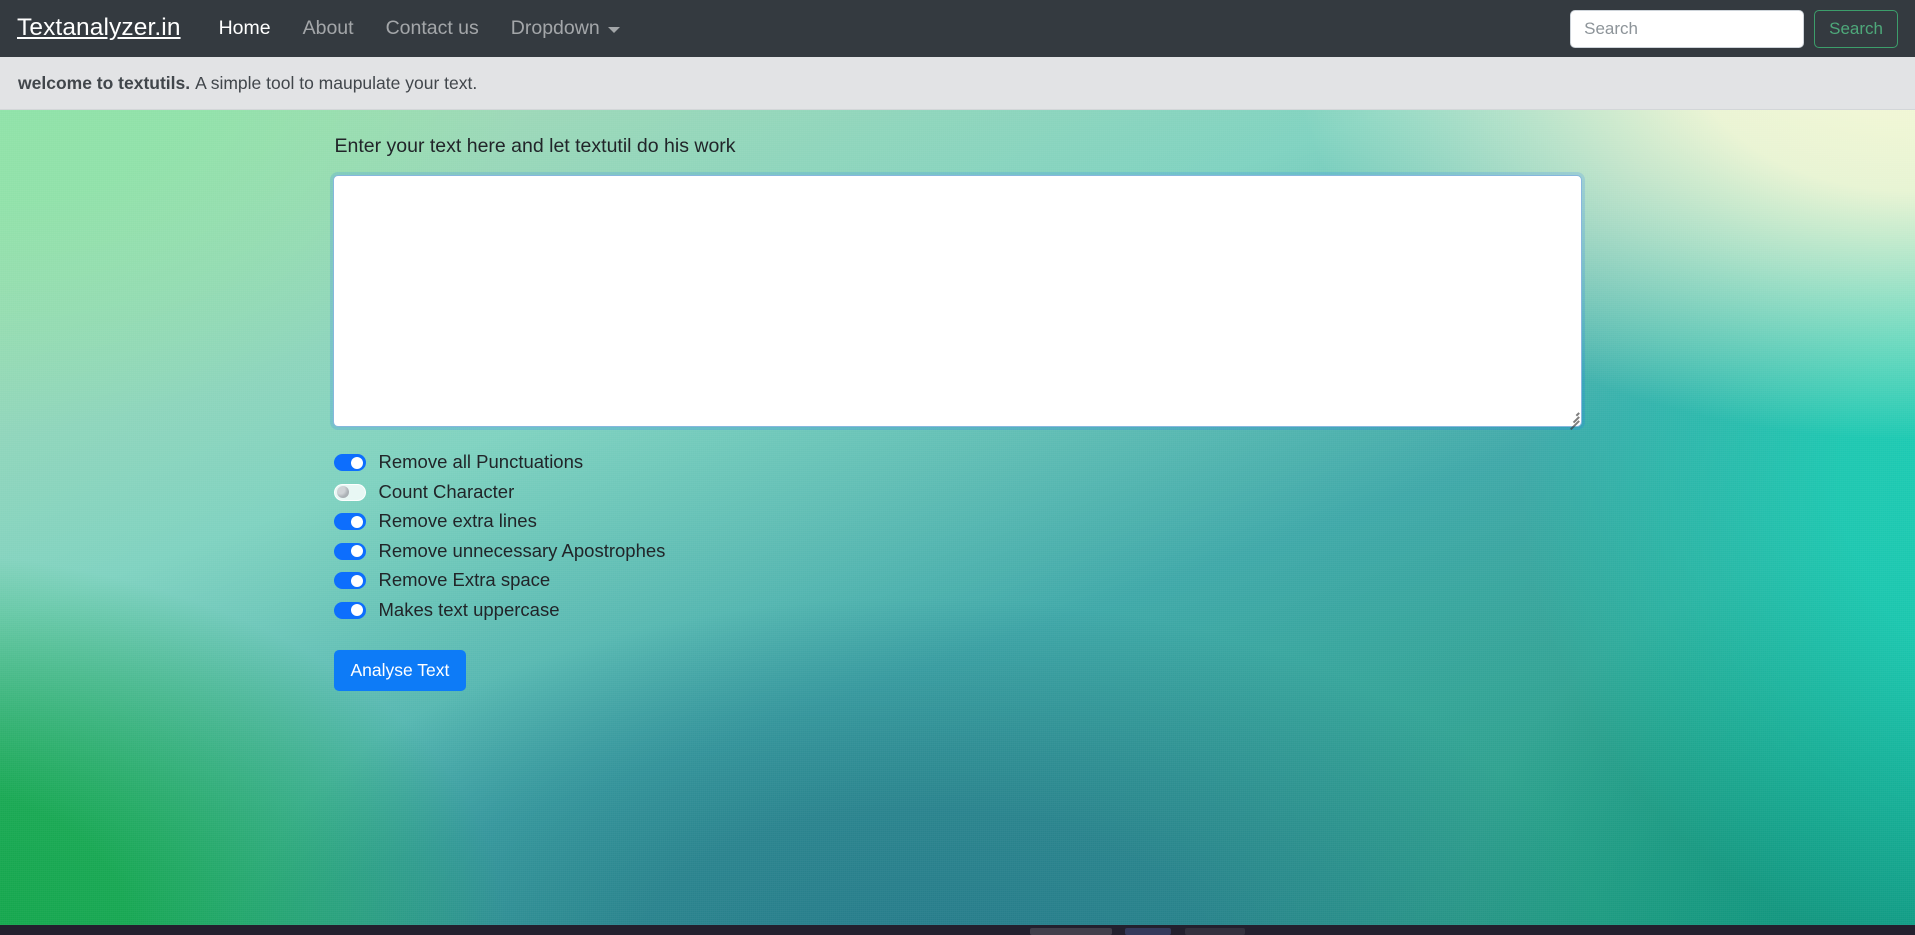  I want to click on toggle-remove-all-punctuations, so click(349, 462).